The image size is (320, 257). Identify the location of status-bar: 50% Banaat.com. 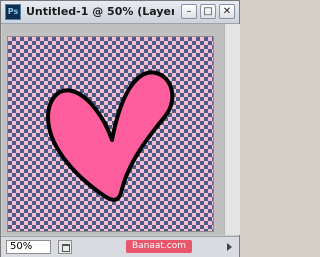
(120, 246).